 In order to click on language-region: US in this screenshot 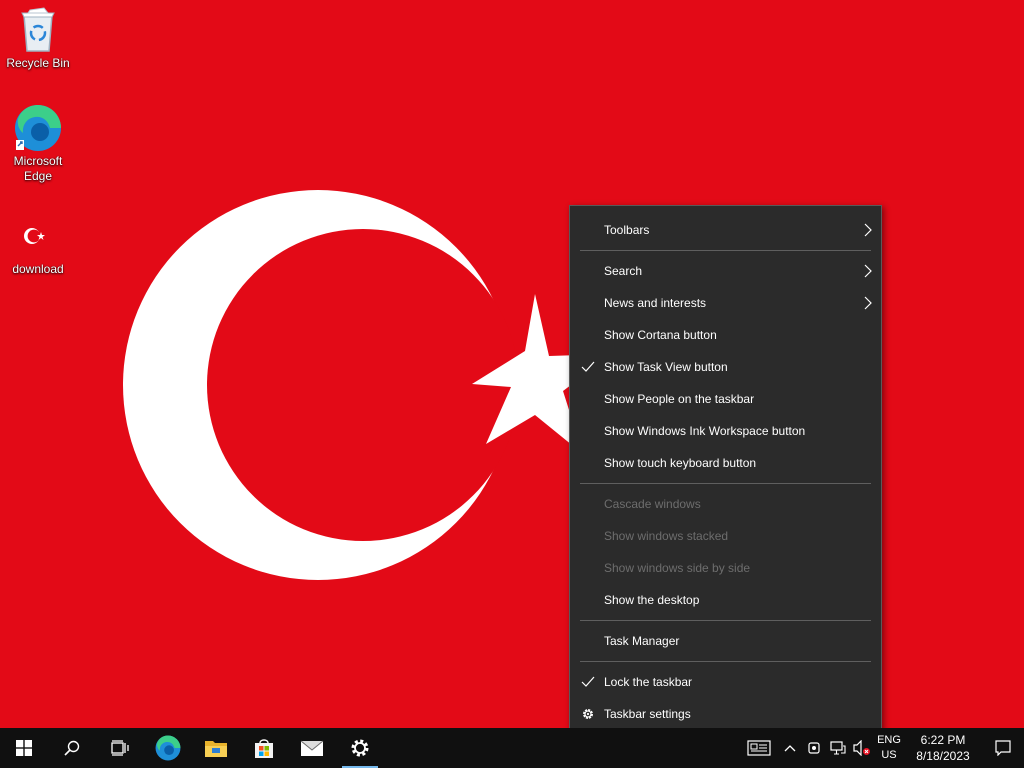, I will do `click(889, 755)`.